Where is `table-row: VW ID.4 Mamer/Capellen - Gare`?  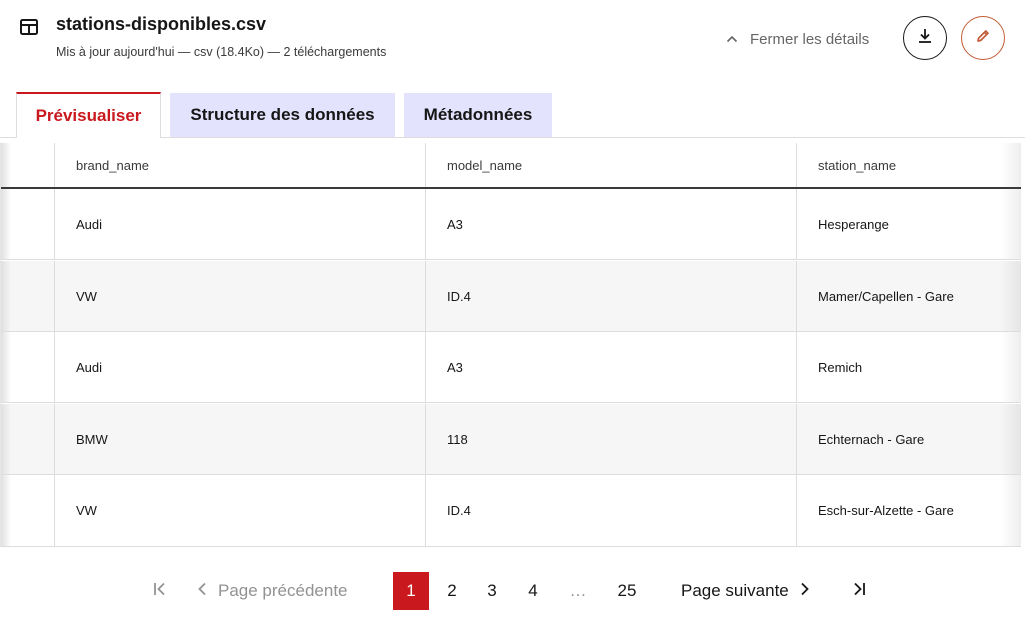 table-row: VW ID.4 Mamer/Capellen - Gare is located at coordinates (511, 296).